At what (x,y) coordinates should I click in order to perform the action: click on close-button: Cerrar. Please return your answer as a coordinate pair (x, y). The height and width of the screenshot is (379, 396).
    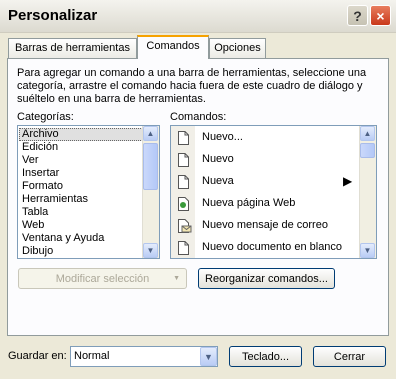
    Looking at the image, I should click on (349, 356).